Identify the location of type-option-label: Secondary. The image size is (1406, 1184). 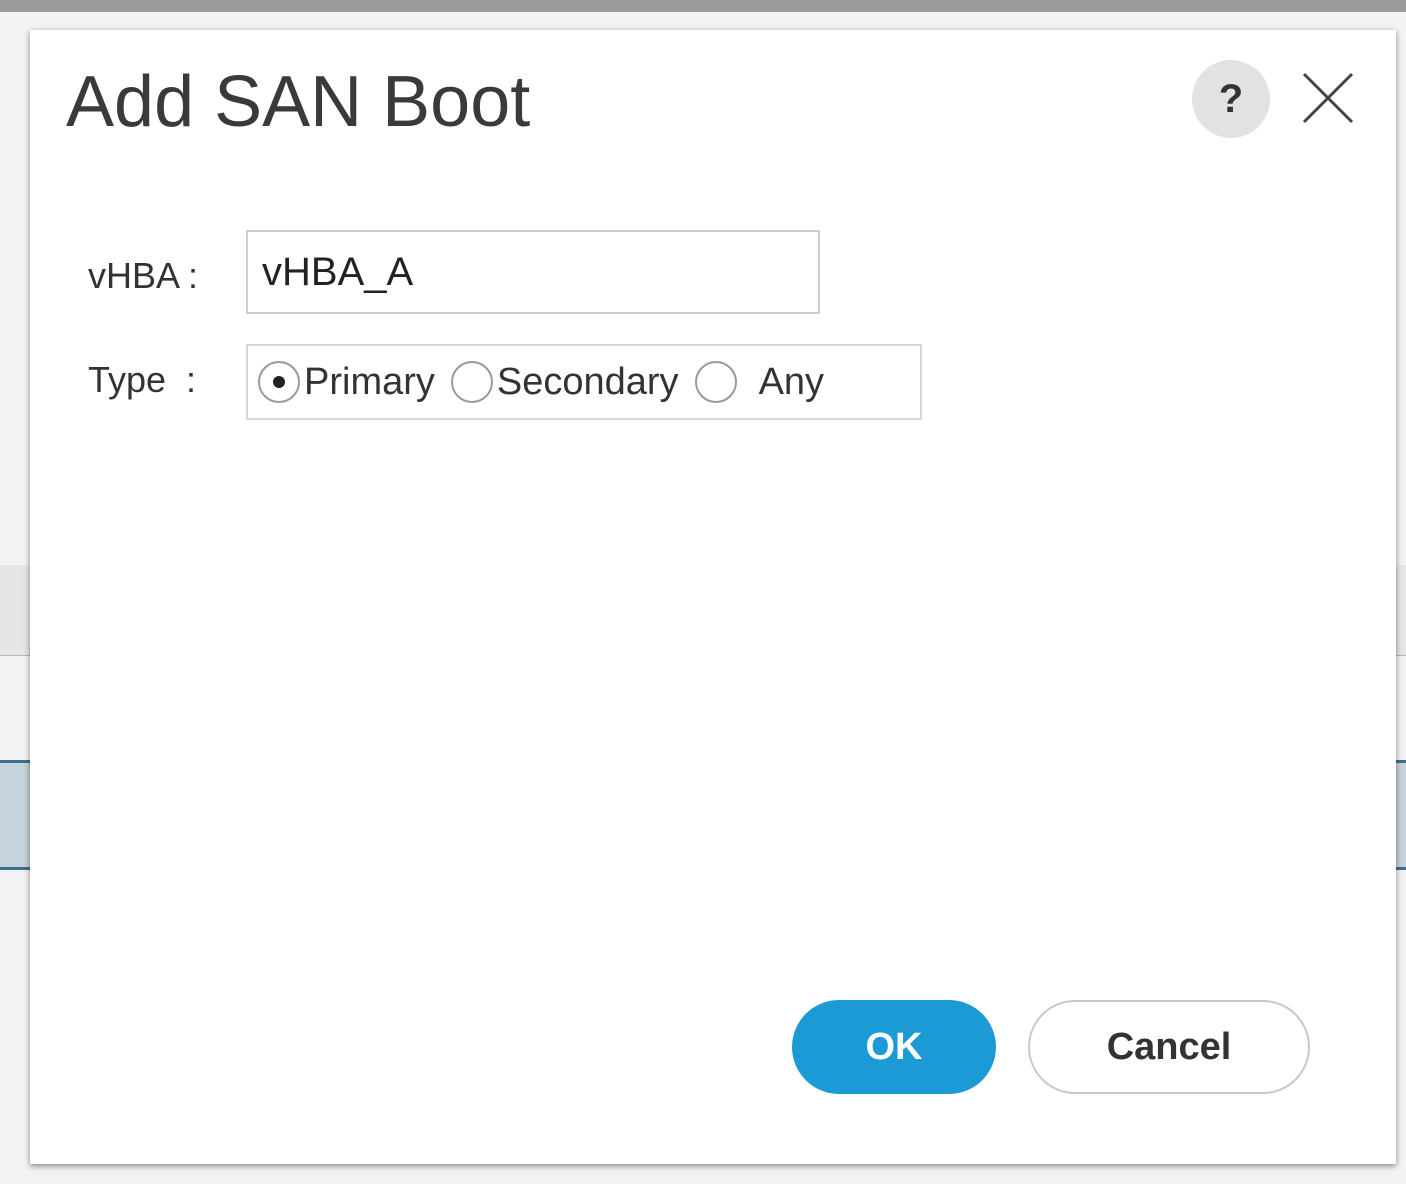
(587, 382).